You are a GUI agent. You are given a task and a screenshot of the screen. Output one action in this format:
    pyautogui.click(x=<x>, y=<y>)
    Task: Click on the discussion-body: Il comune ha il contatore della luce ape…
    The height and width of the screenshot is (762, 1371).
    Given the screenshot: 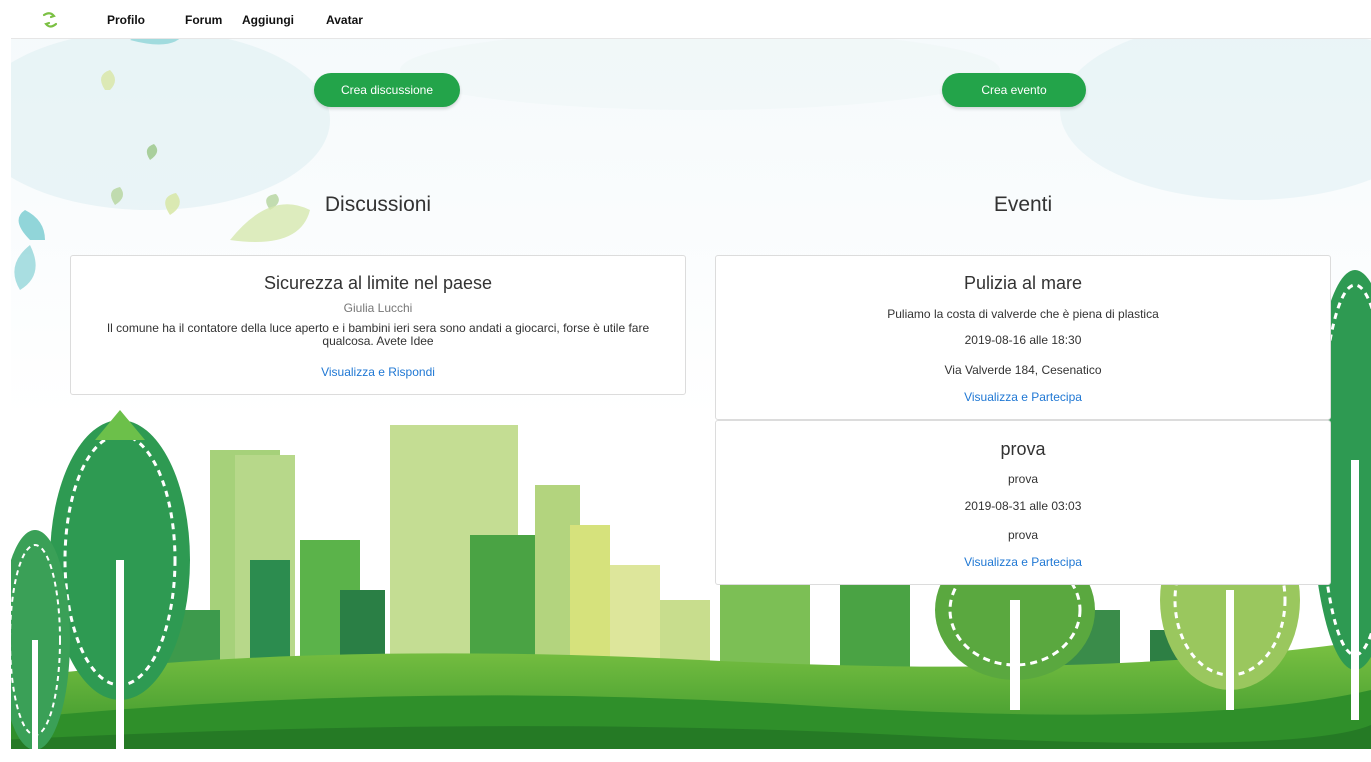 What is the action you would take?
    pyautogui.click(x=378, y=334)
    